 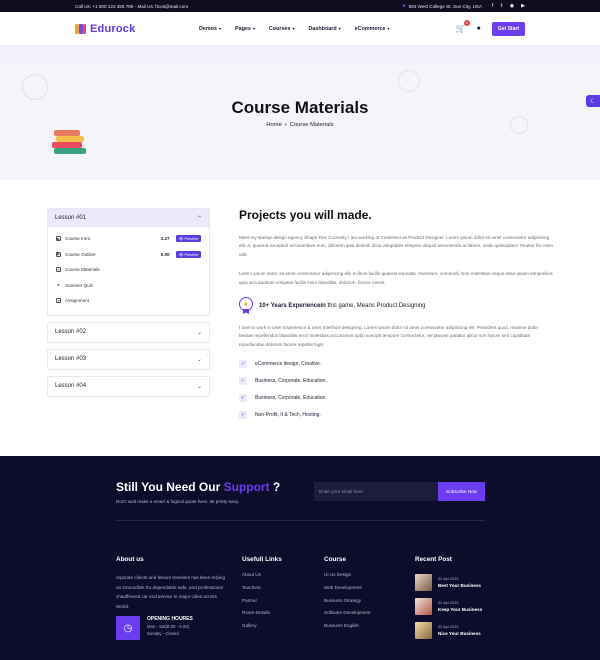 What do you see at coordinates (243, 380) in the screenshot?
I see `check-icon: ✓` at bounding box center [243, 380].